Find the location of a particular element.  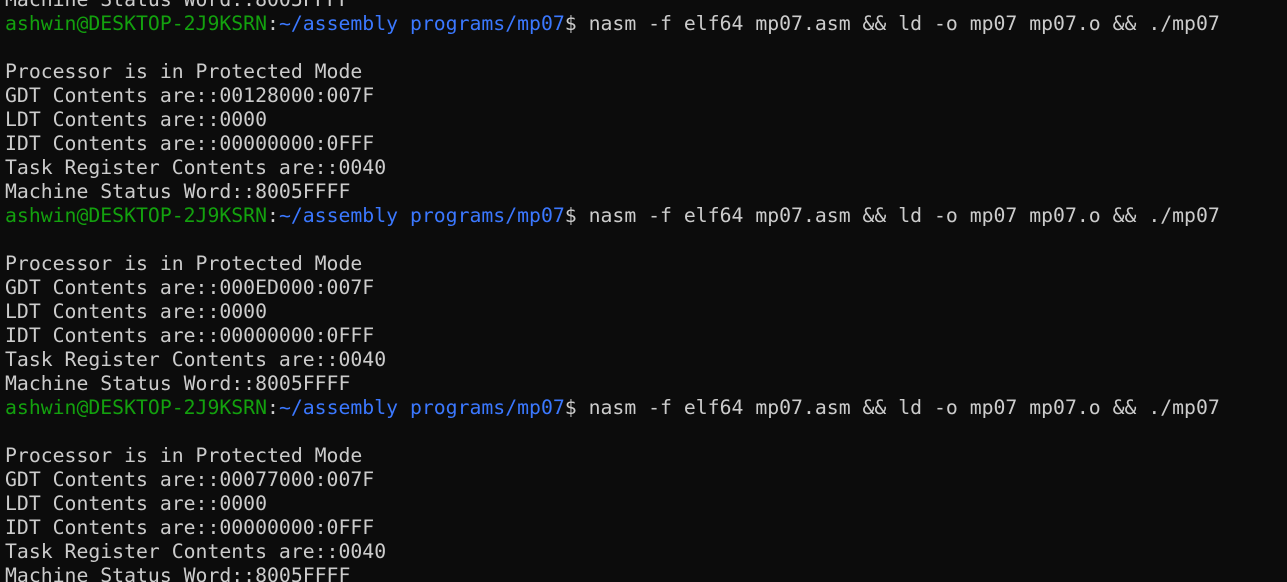

output-line: GDT Contents are::00077000:007F is located at coordinates (190, 479).